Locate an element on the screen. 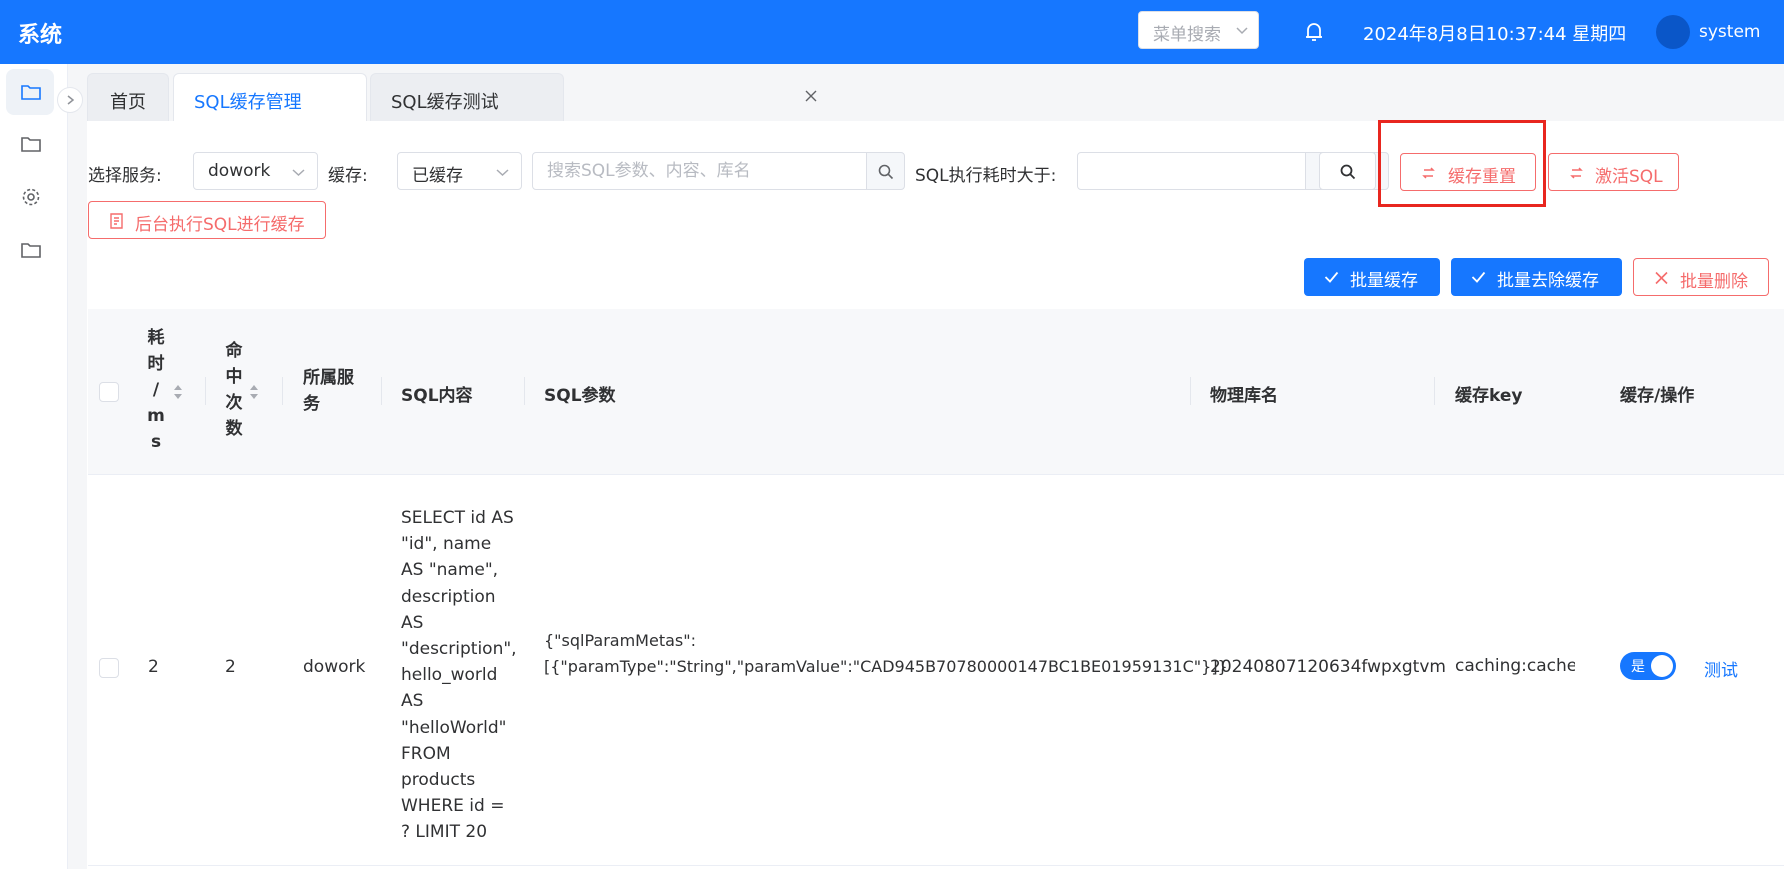  select-all-checkbox is located at coordinates (109, 392).